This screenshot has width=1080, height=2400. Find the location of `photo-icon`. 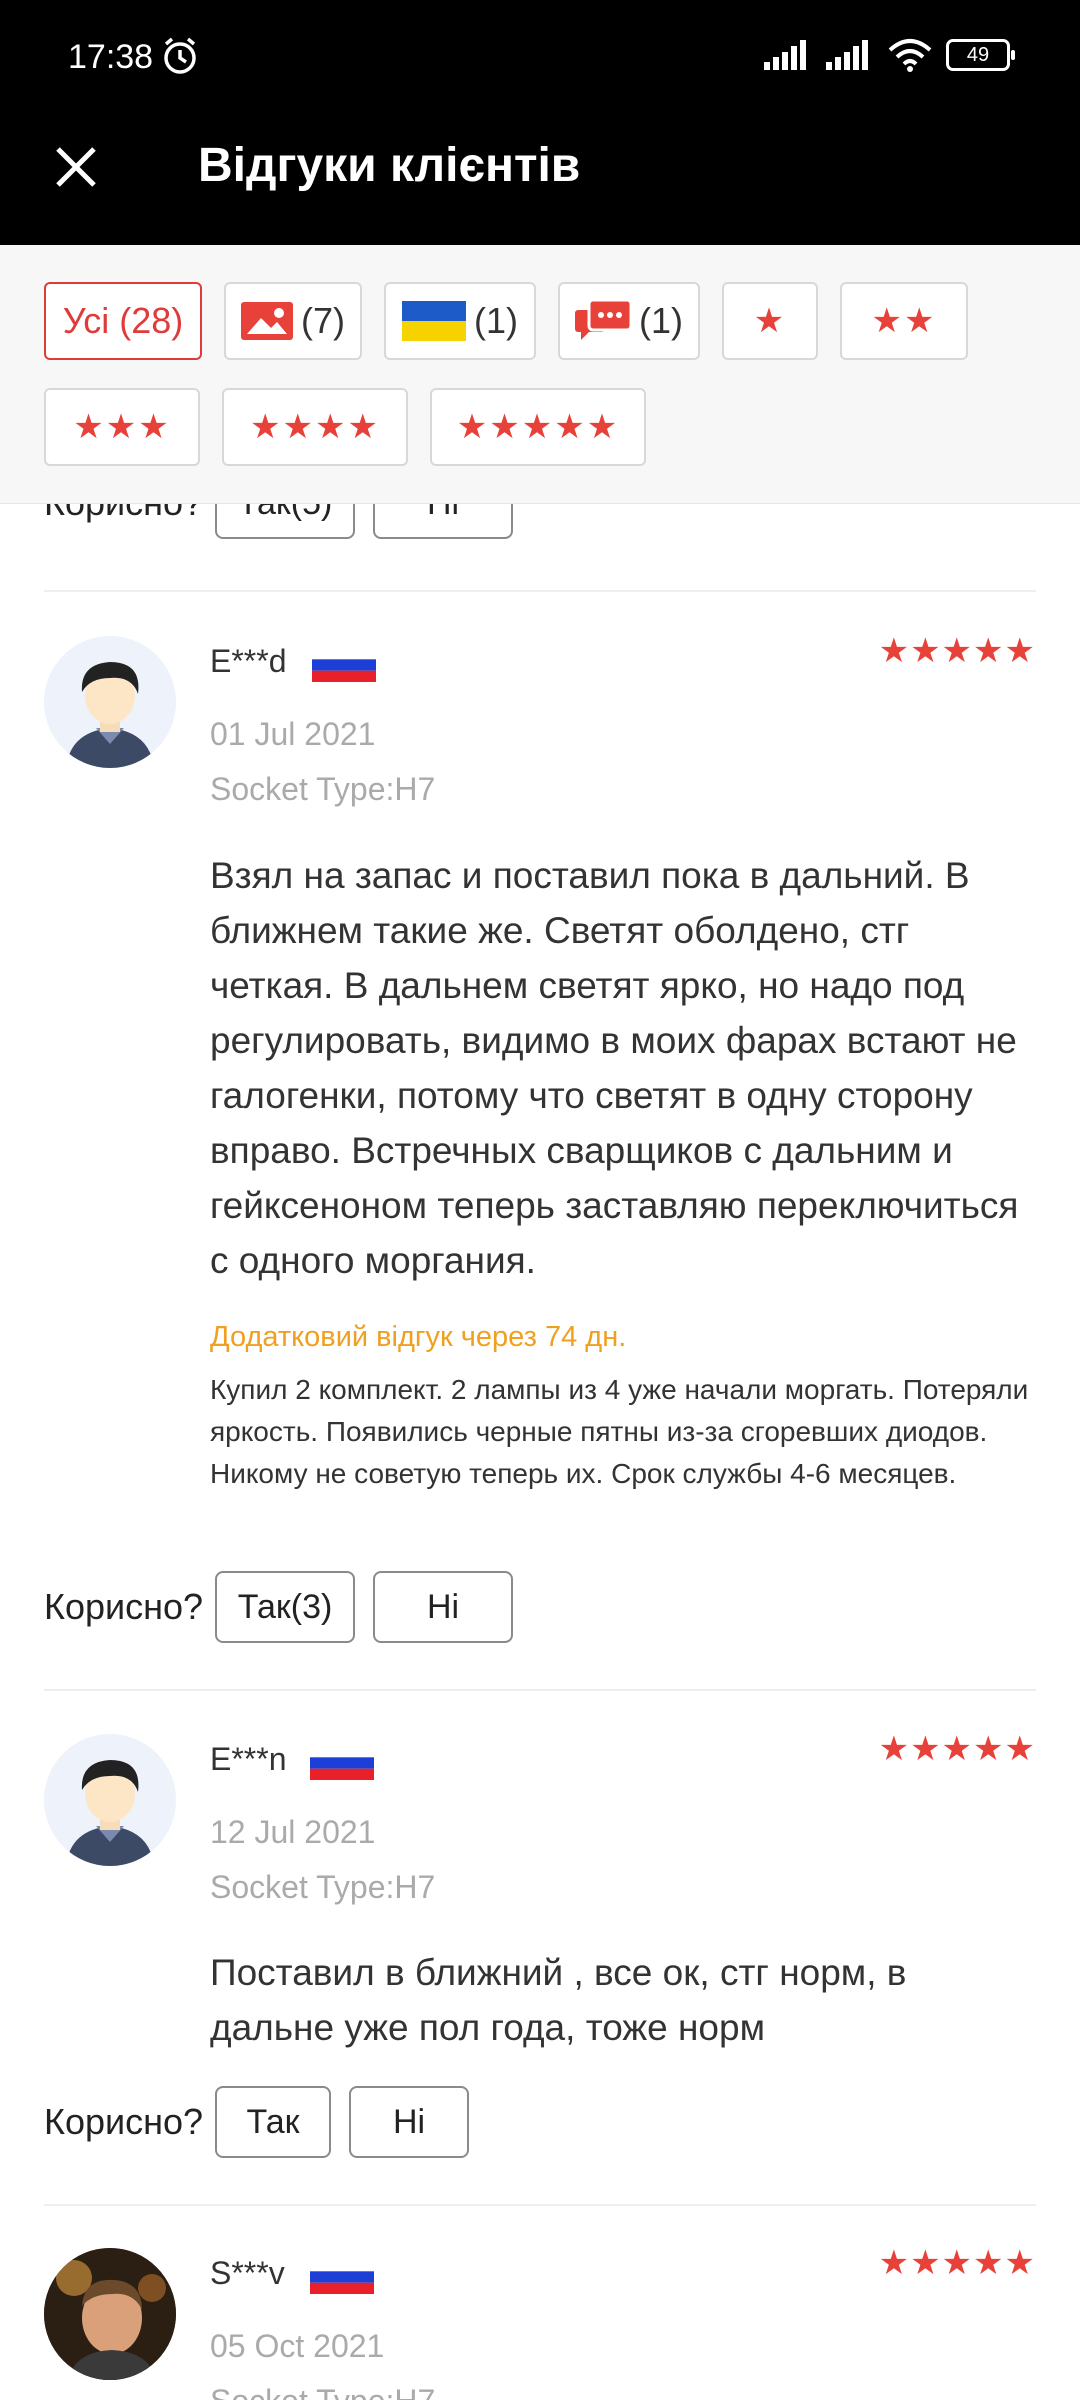

photo-icon is located at coordinates (267, 321).